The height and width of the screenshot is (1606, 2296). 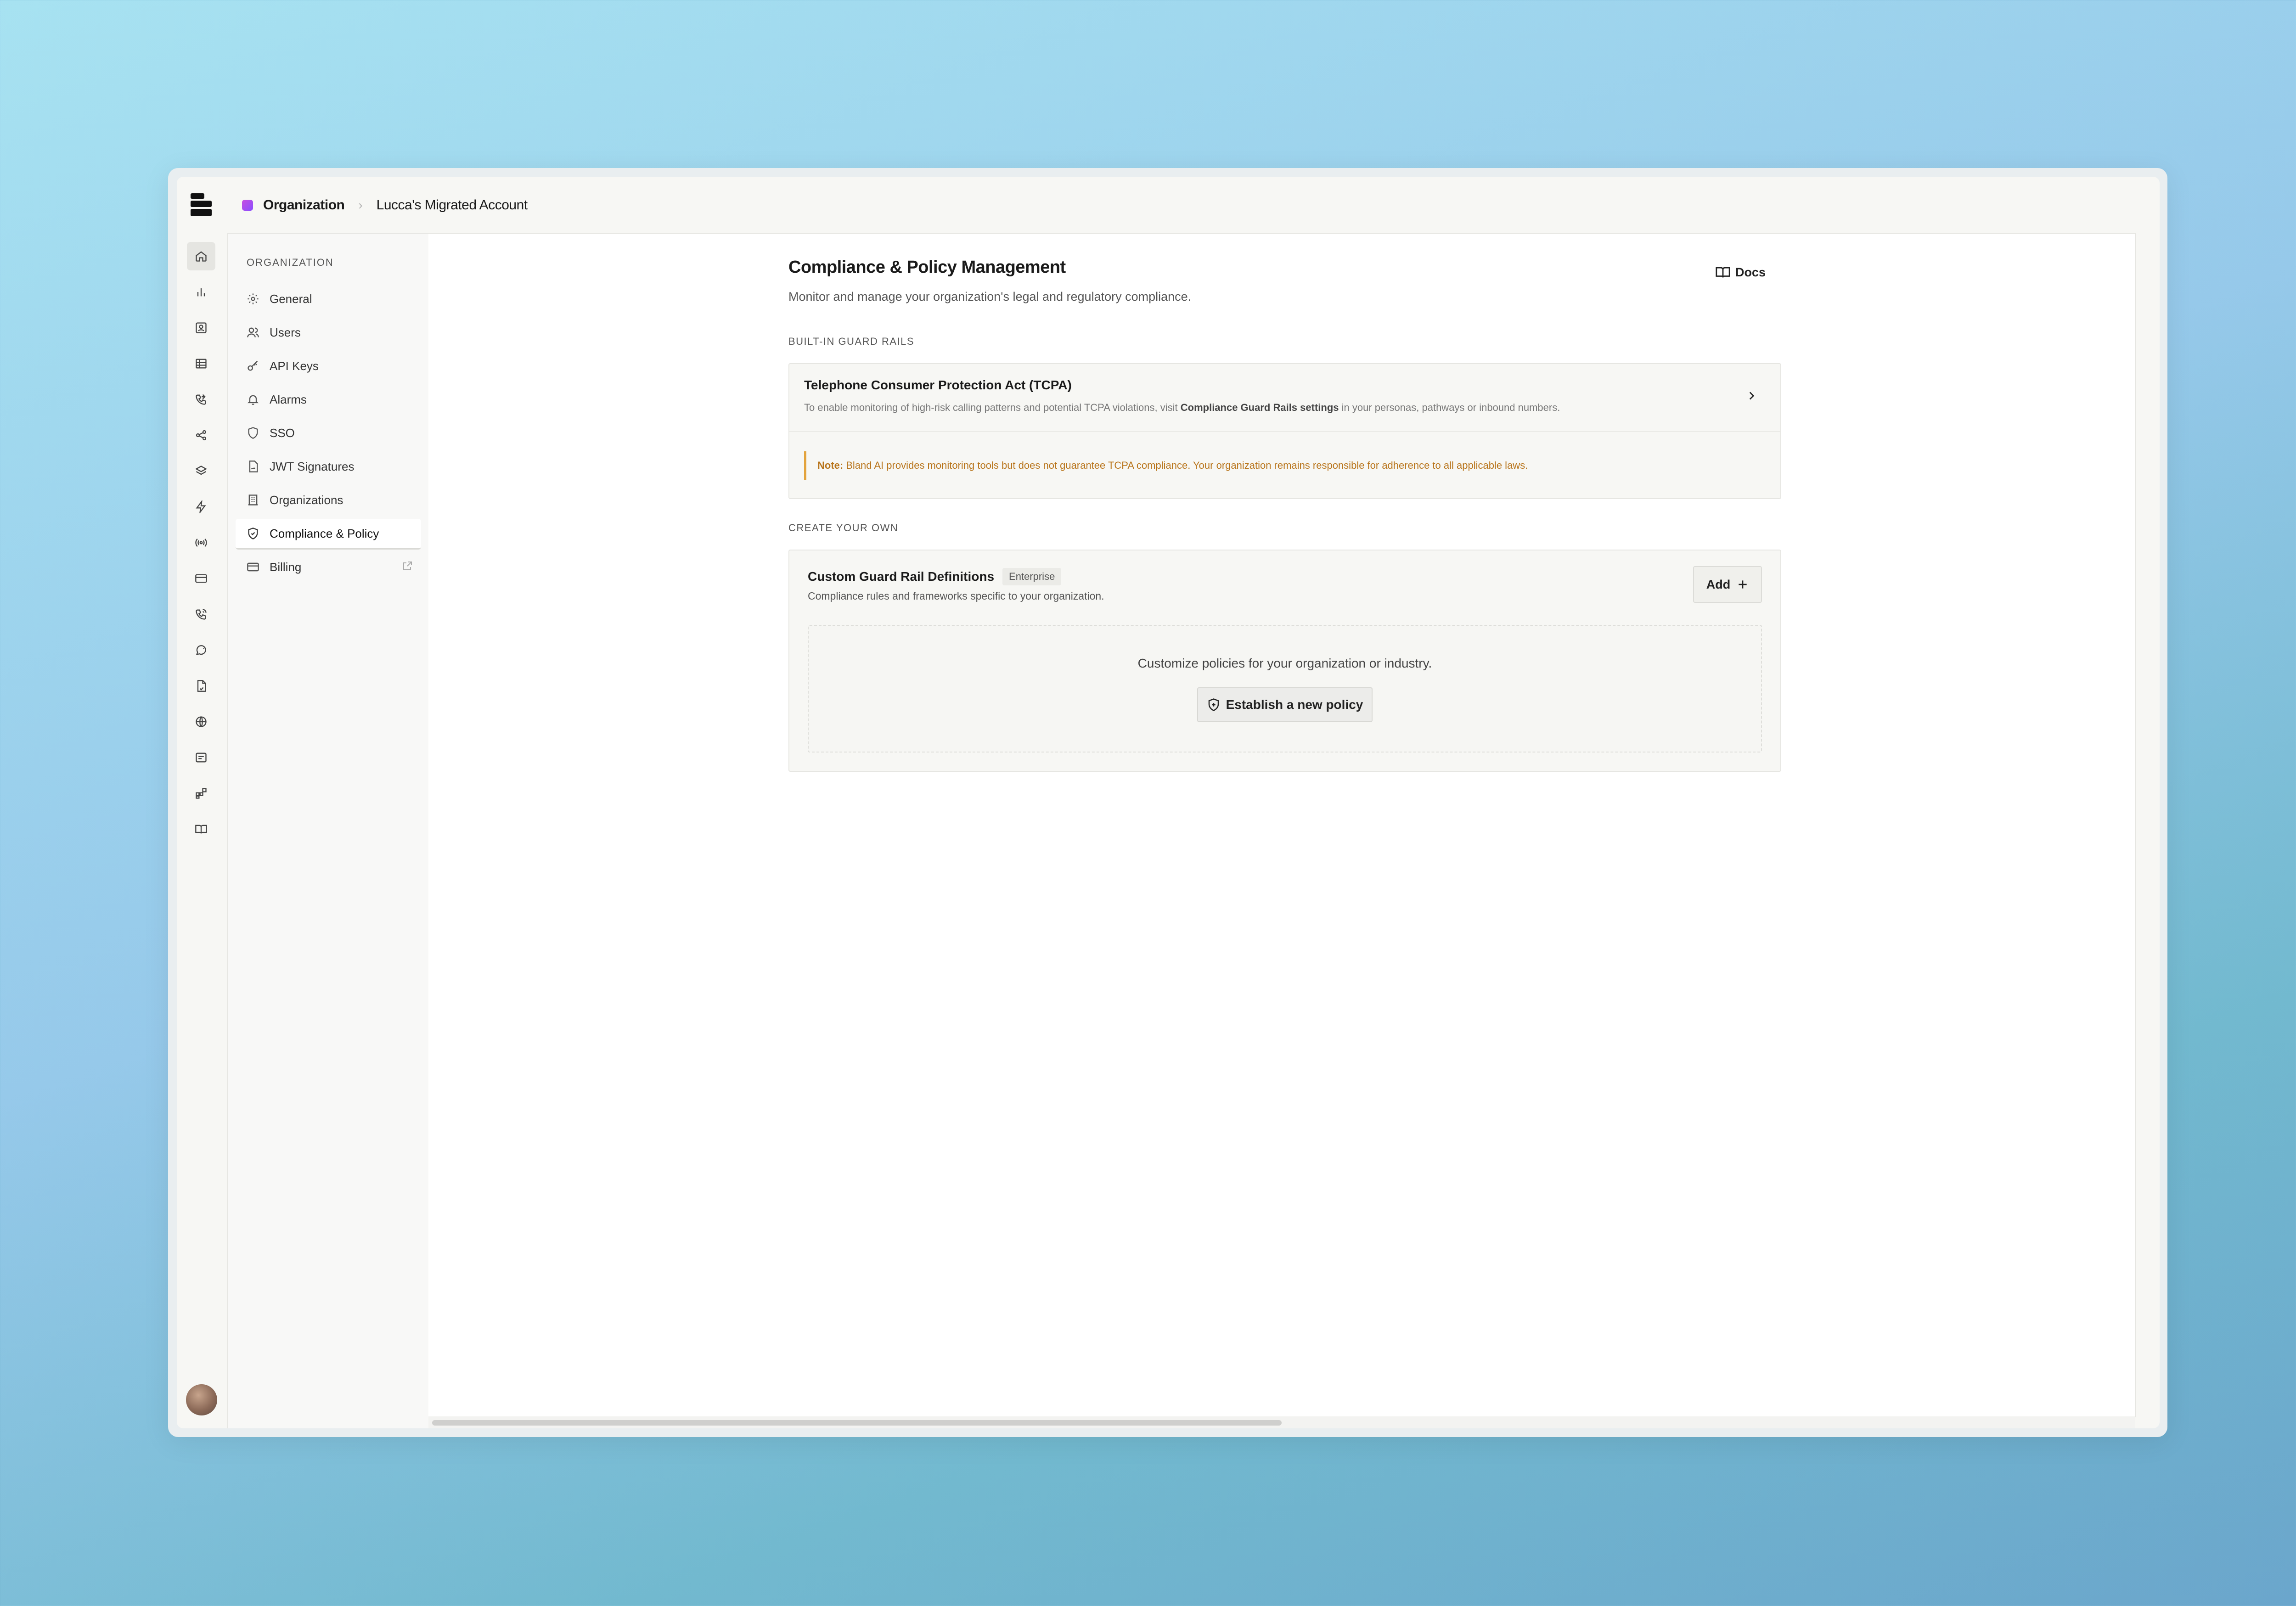 I want to click on horizontal-scrollbar, so click(x=1281, y=1422).